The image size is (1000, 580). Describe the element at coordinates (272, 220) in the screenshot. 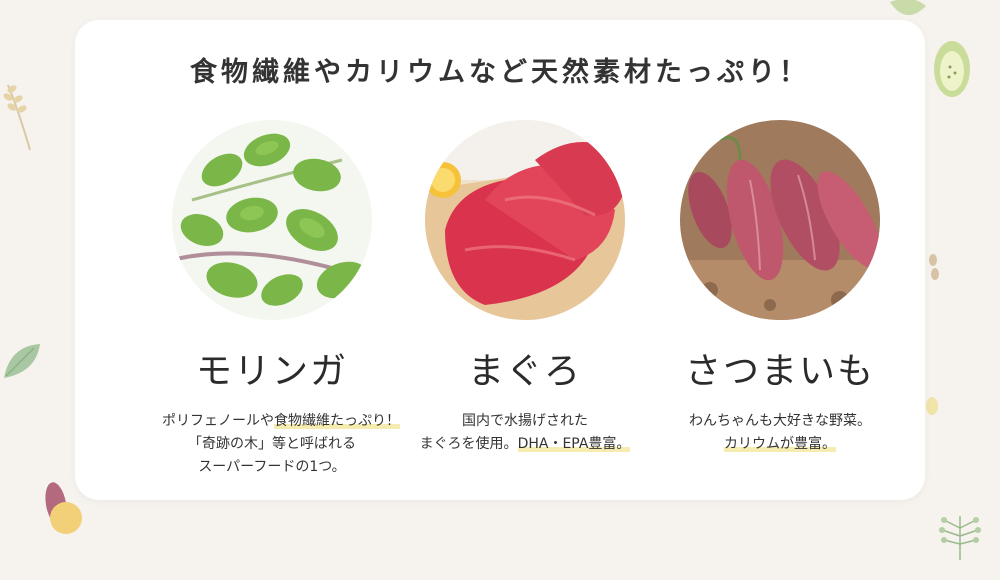

I see `moringa-leaves-photo` at that location.